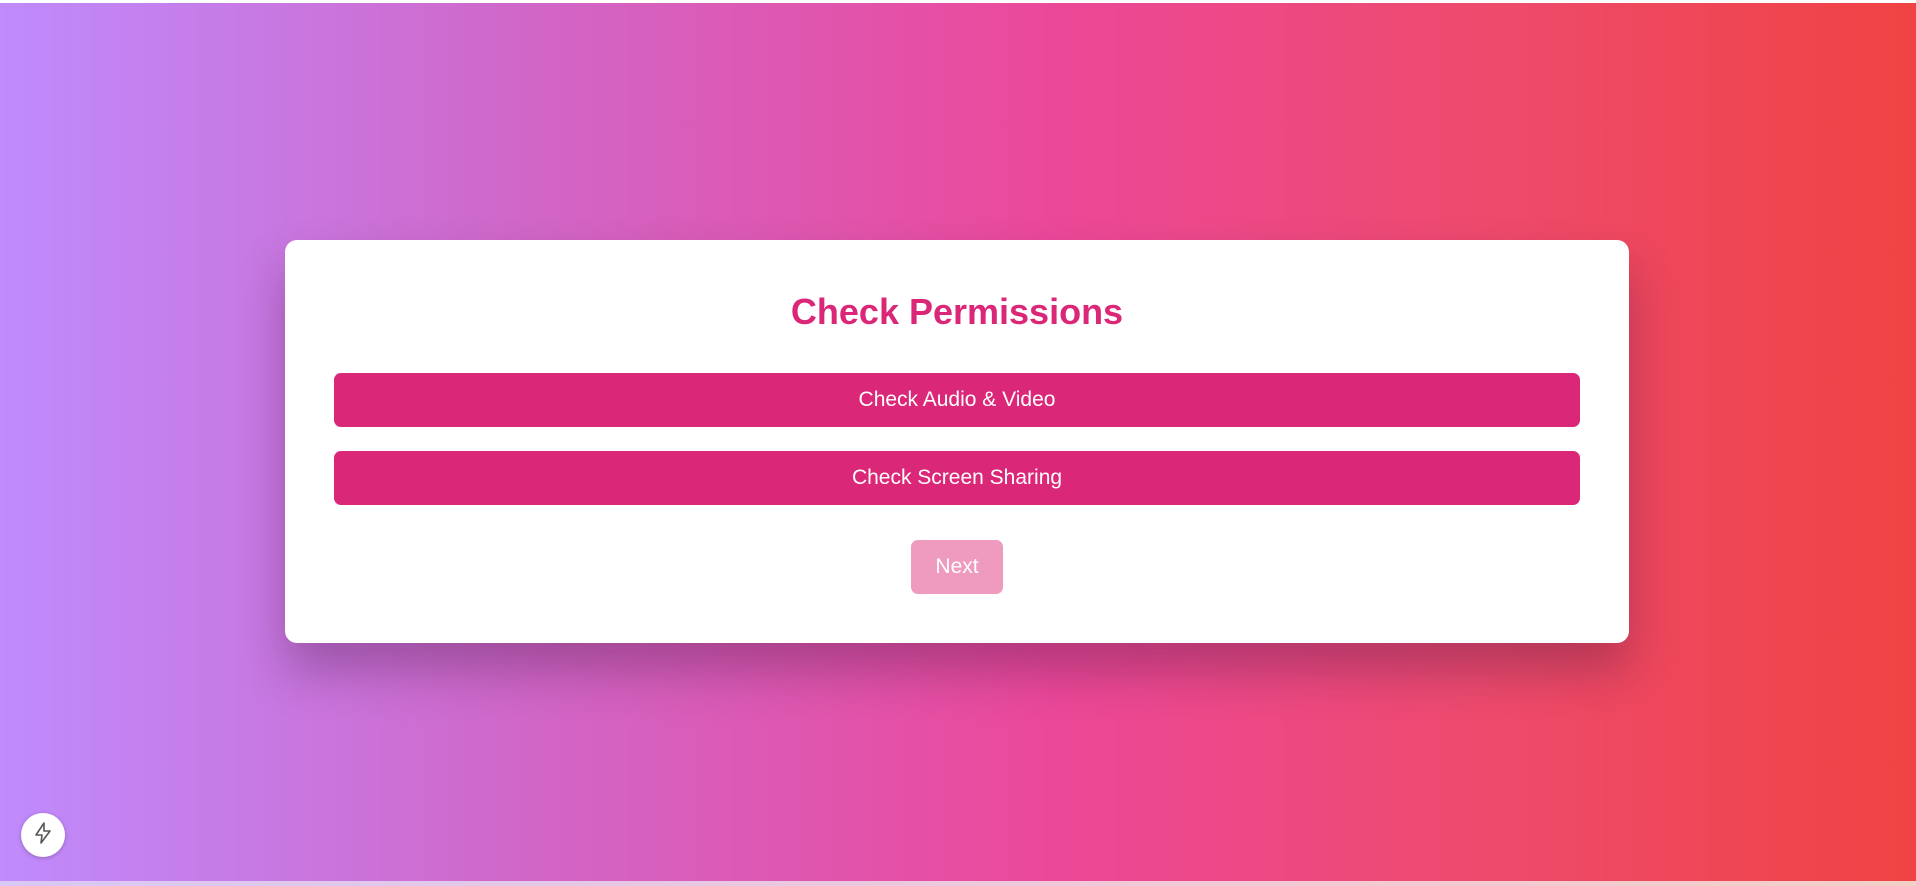  Describe the element at coordinates (957, 400) in the screenshot. I see `check-audio-video-button: Check Audio & Video` at that location.